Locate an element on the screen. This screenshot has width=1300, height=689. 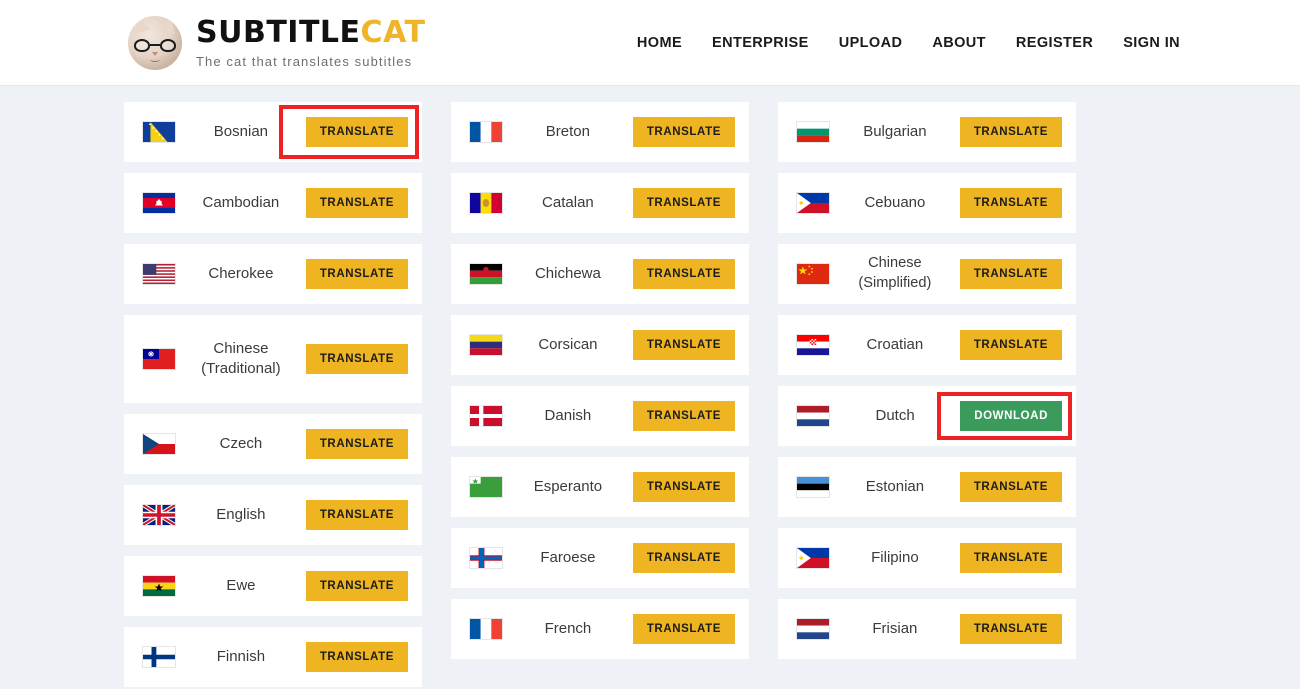
logo-text-subtitle: SUBTITLE is located at coordinates (278, 32).